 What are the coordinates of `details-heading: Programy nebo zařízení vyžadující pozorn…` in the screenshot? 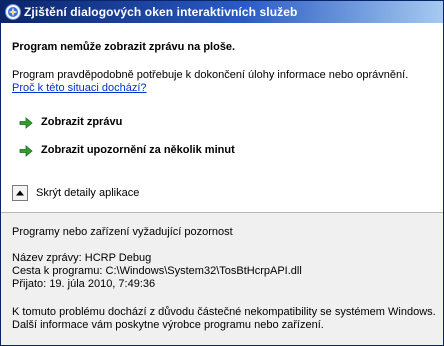 It's located at (122, 232).